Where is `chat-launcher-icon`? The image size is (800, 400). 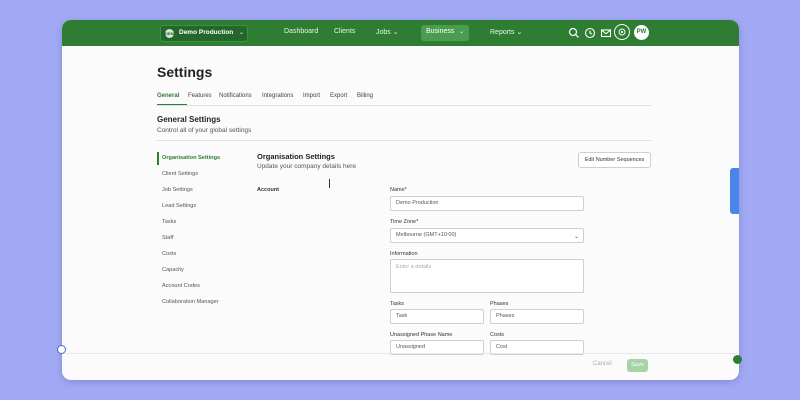 chat-launcher-icon is located at coordinates (737, 359).